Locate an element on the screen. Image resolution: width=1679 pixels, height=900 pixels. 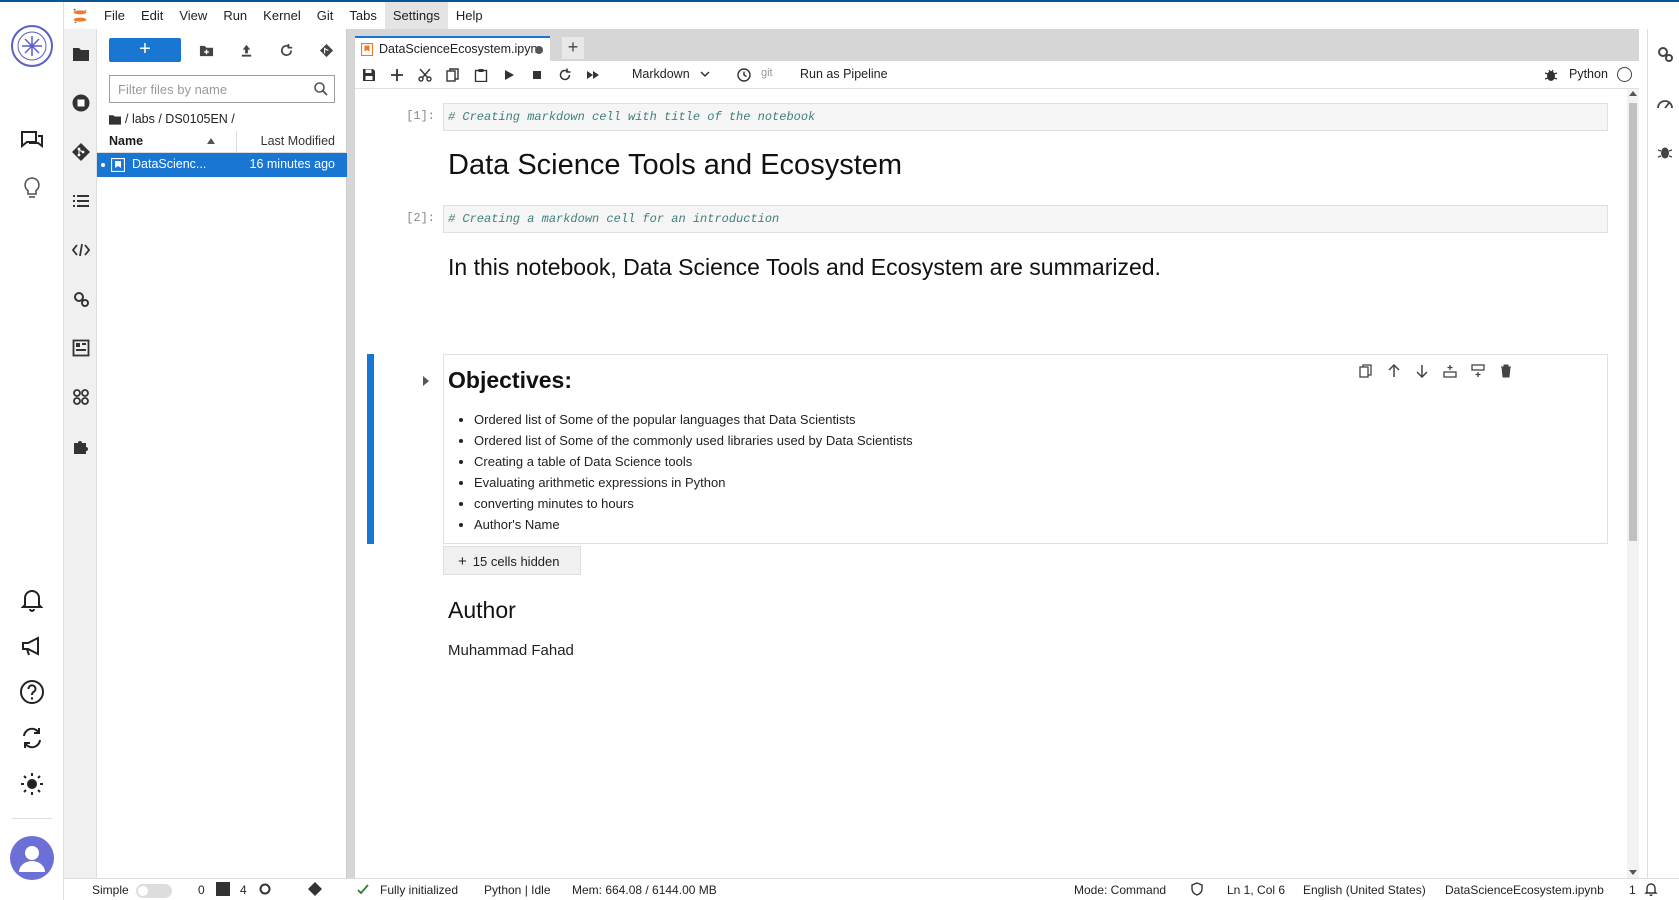
simple-mode-label: Simple is located at coordinates (110, 890).